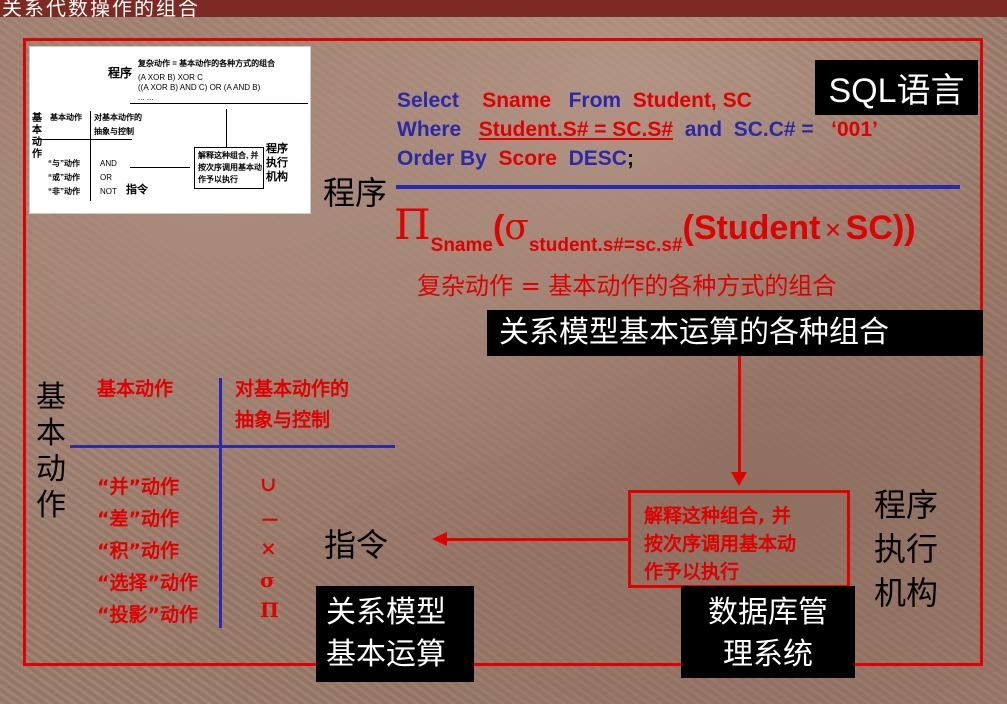 The width and height of the screenshot is (1007, 704). What do you see at coordinates (147, 615) in the screenshot?
I see `op-projection-name: “投影”动作` at bounding box center [147, 615].